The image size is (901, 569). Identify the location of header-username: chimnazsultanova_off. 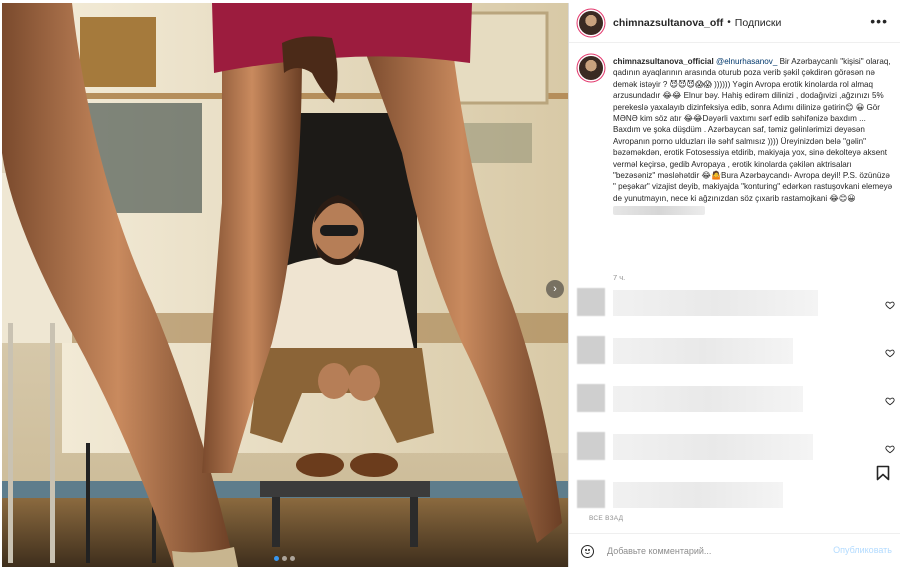
(668, 23).